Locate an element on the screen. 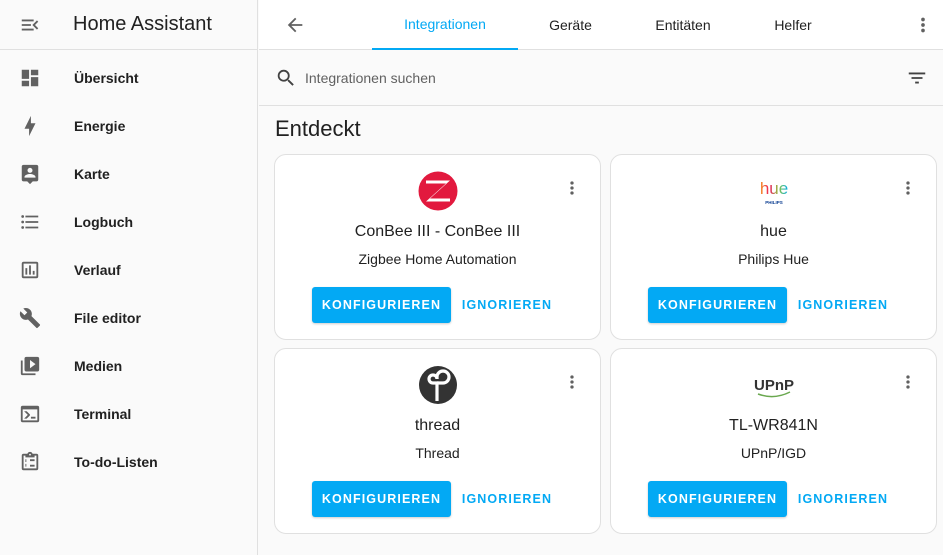  console-icon is located at coordinates (30, 414).